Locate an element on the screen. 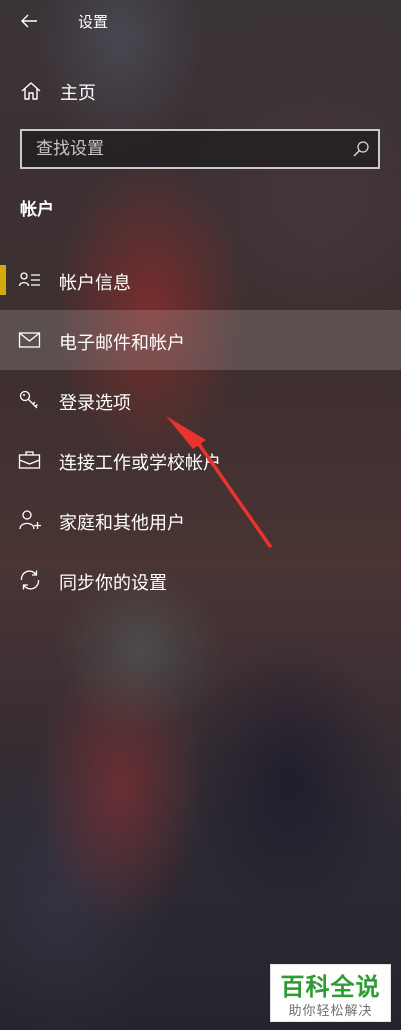 This screenshot has height=1030, width=401. sync-icon is located at coordinates (30, 580).